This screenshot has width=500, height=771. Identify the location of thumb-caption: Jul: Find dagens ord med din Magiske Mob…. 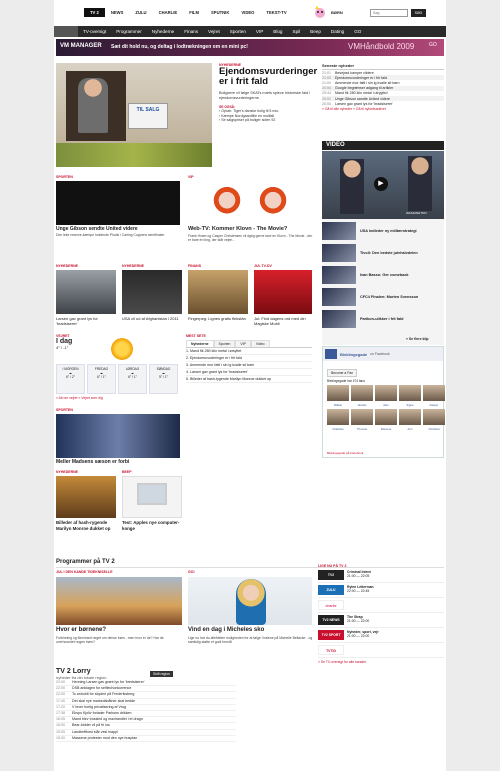
(285, 321).